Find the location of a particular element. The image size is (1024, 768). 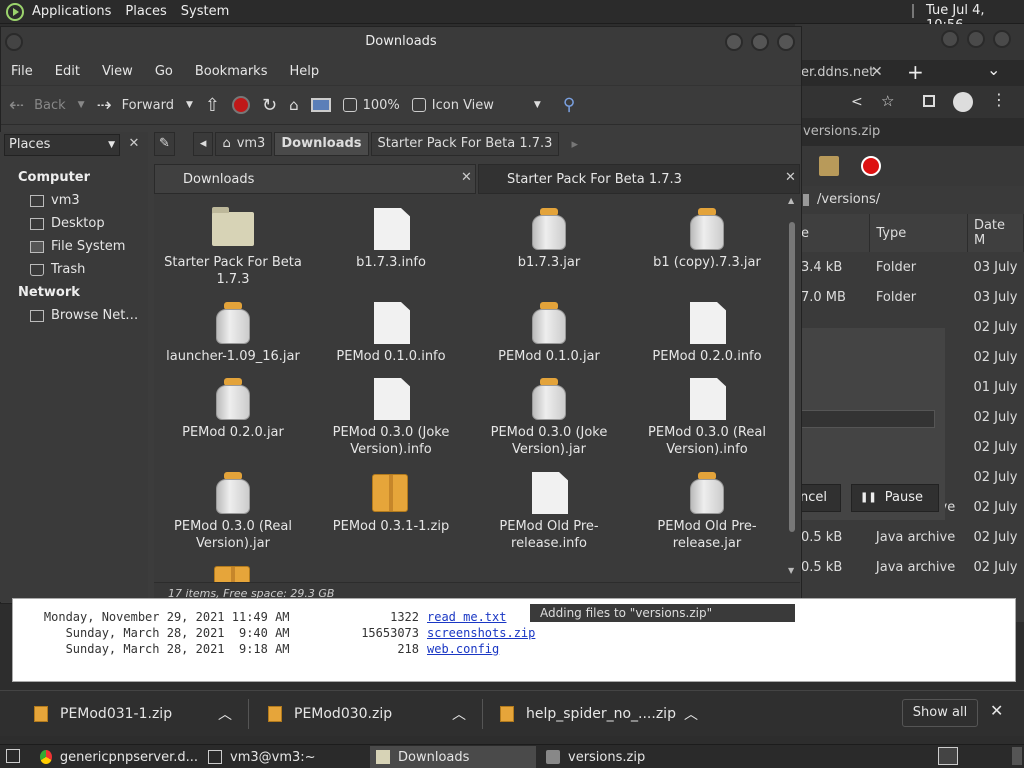

menu-places: Places is located at coordinates (145, 11).